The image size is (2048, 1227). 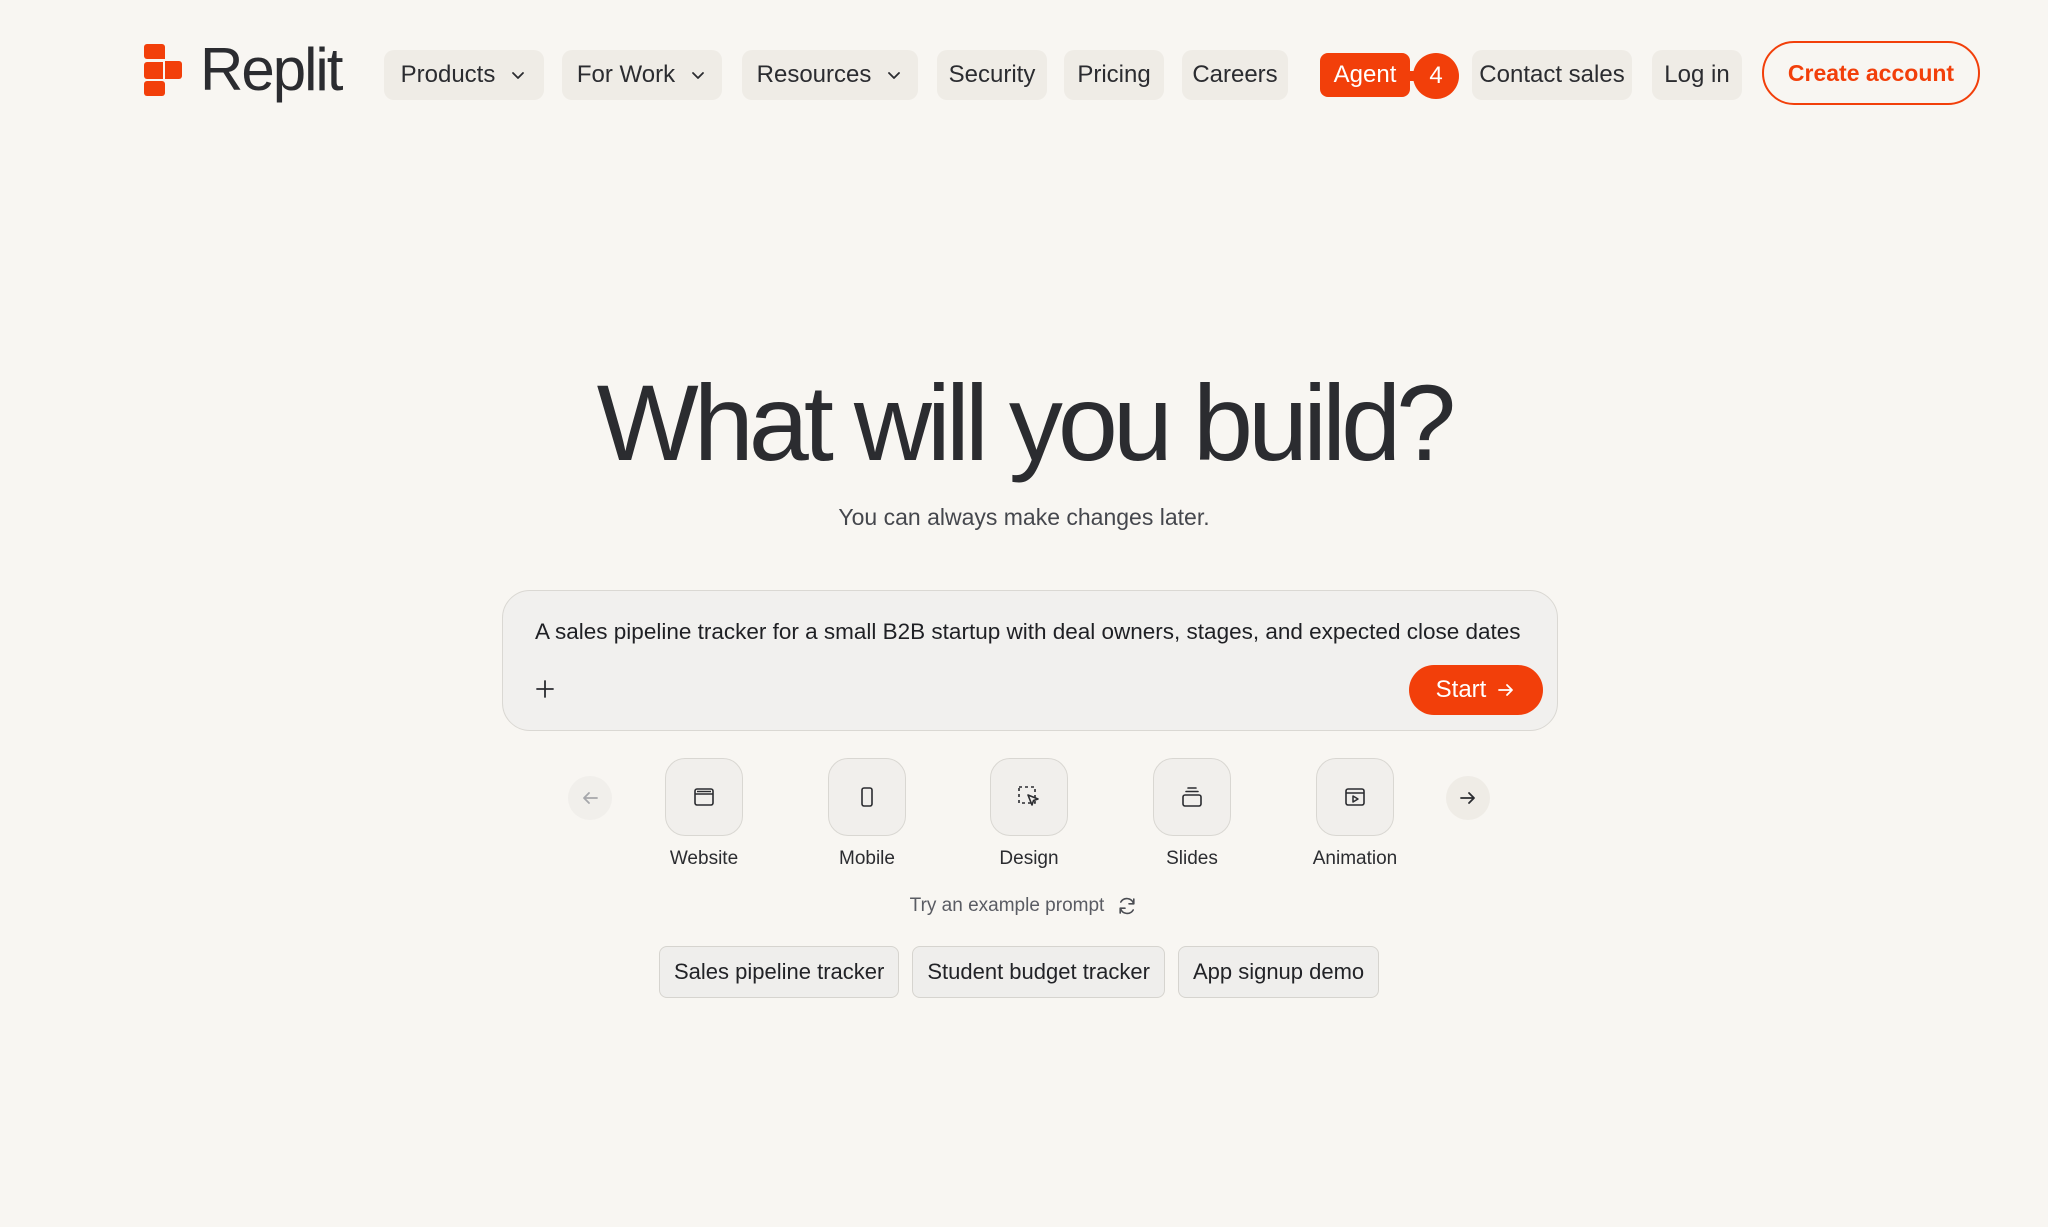 What do you see at coordinates (448, 74) in the screenshot?
I see `nav-products-label: Products` at bounding box center [448, 74].